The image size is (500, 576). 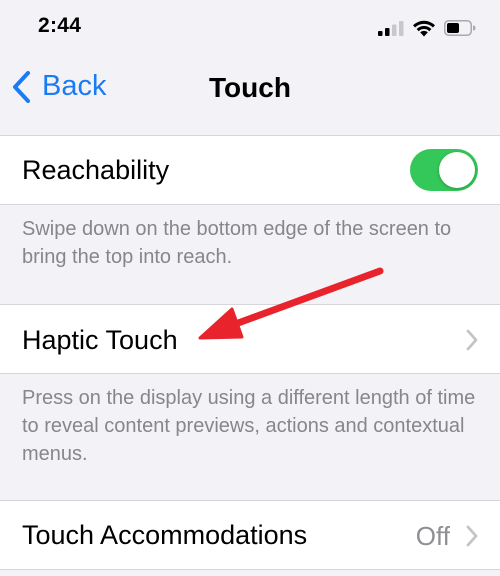 What do you see at coordinates (250, 170) in the screenshot?
I see `reachability-row: Reachability` at bounding box center [250, 170].